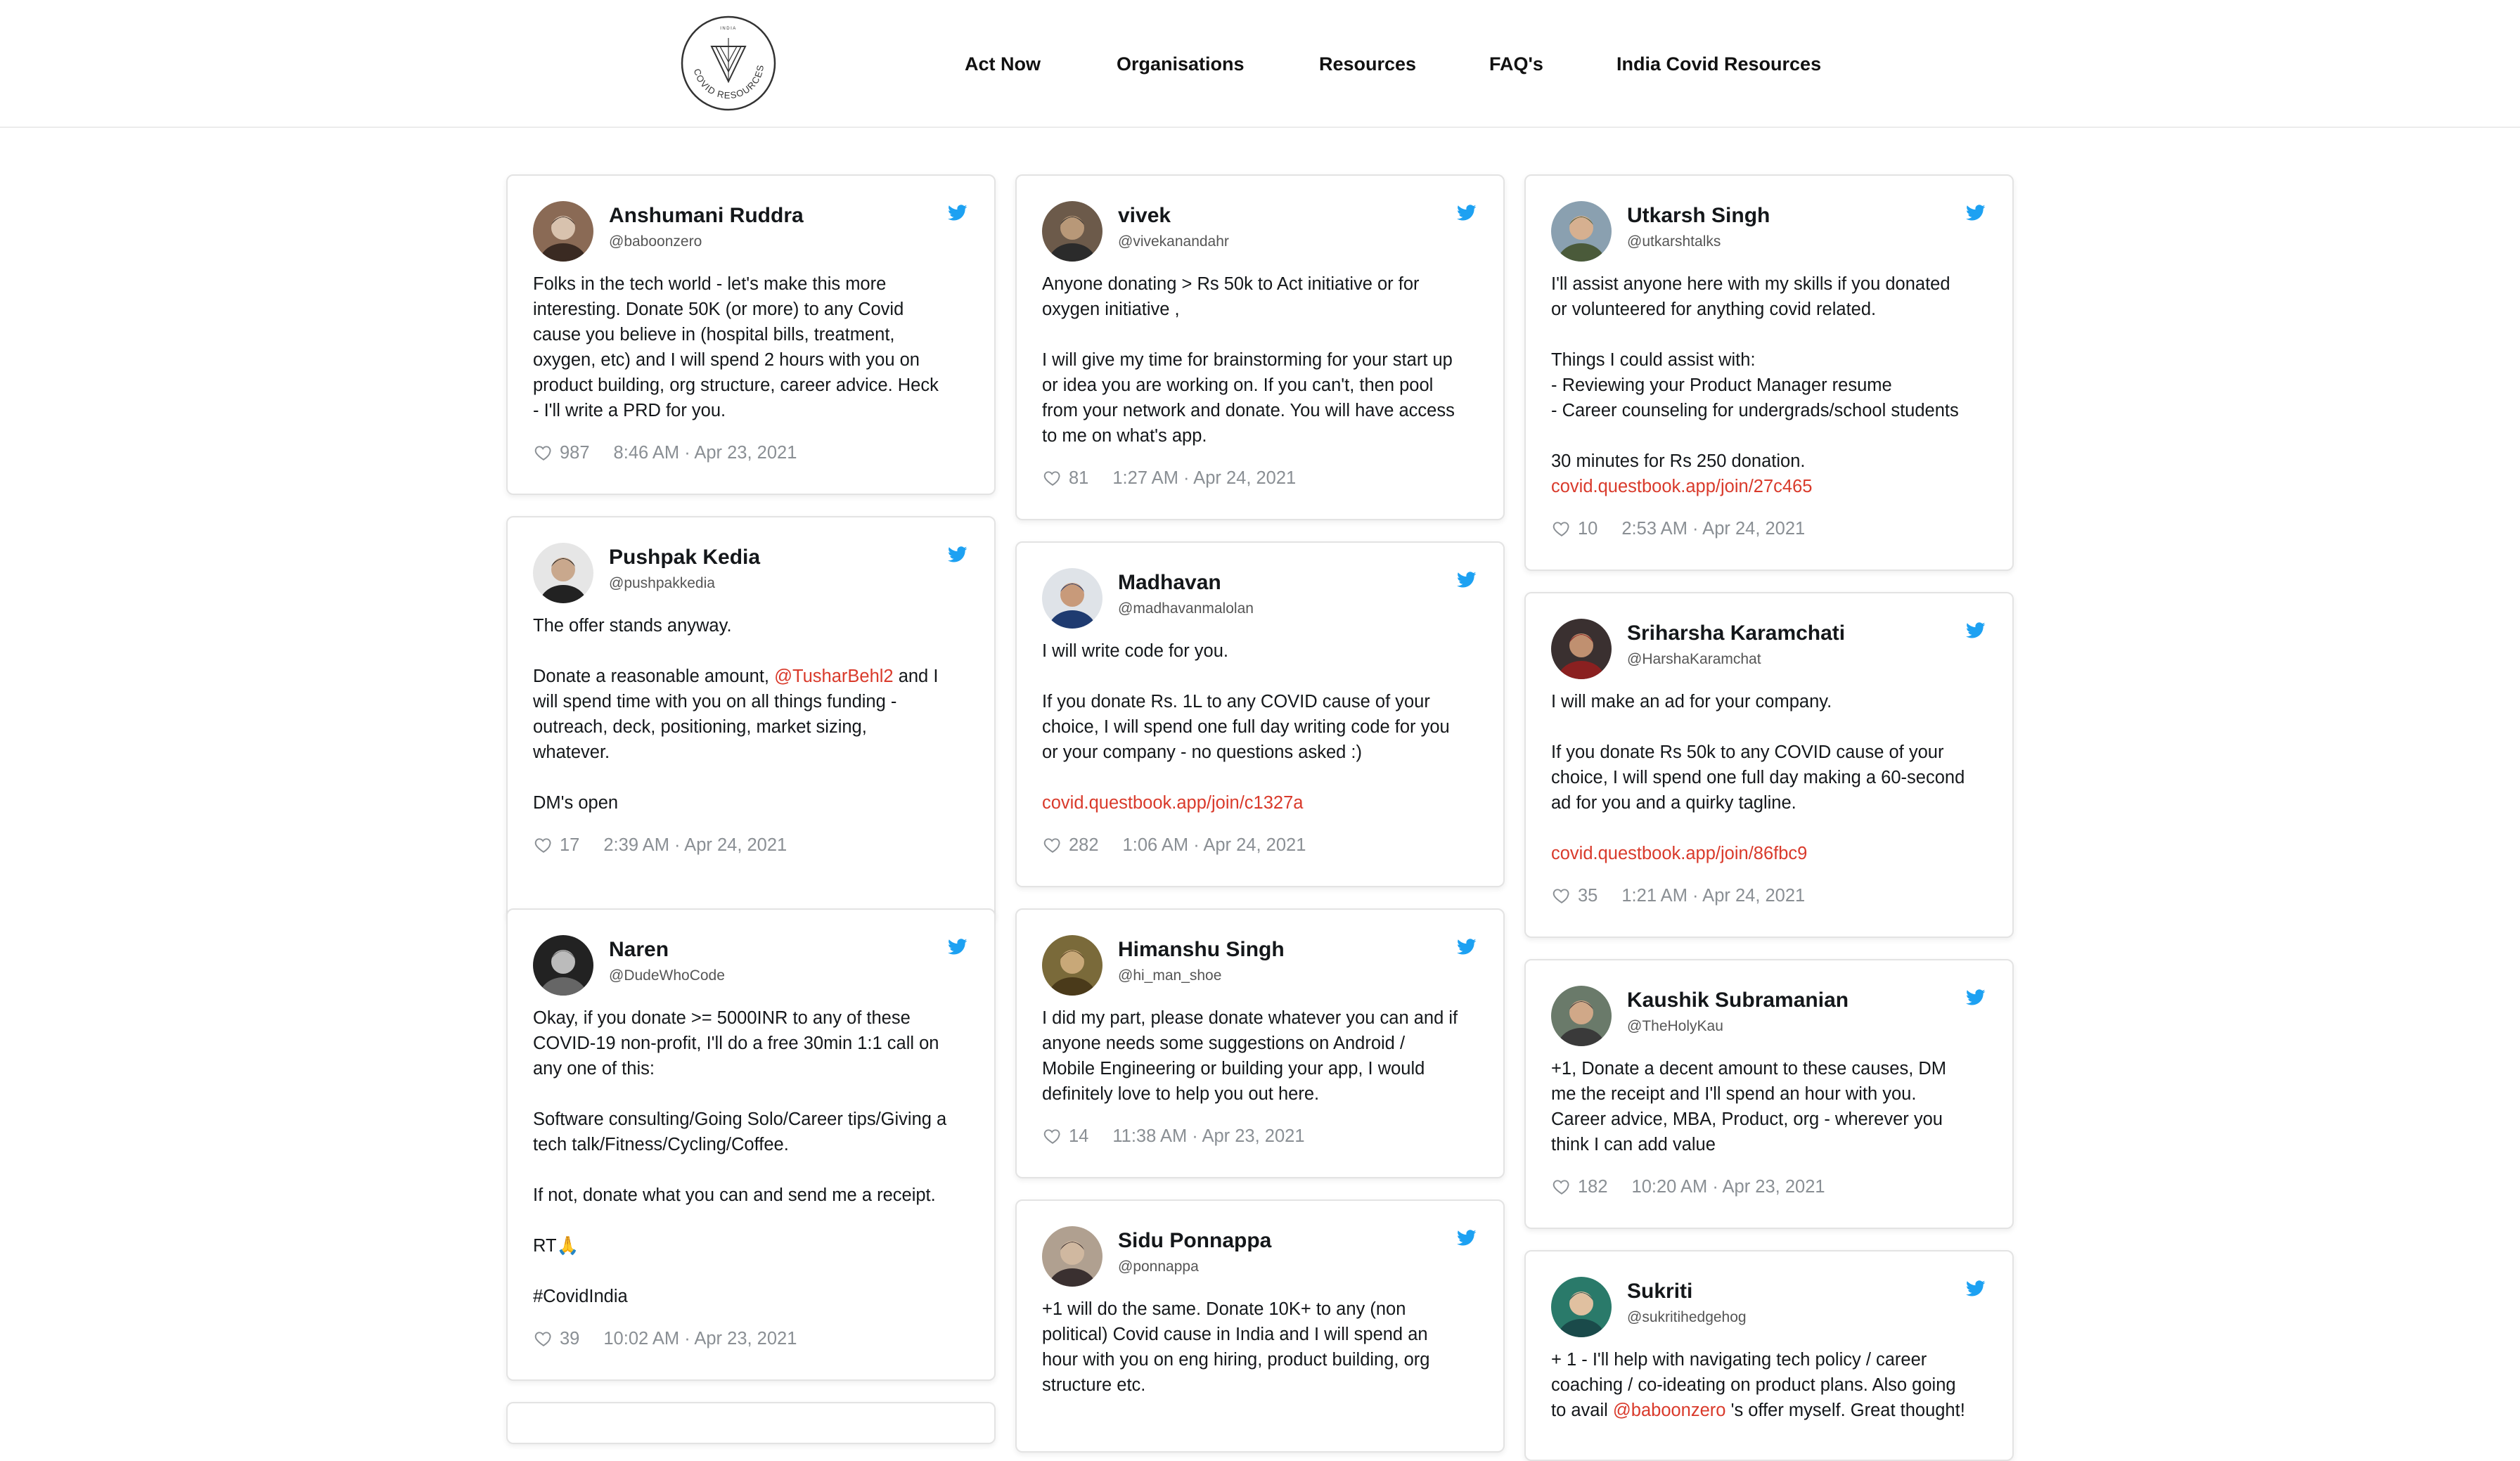  Describe the element at coordinates (700, 1339) in the screenshot. I see `tweet-timestamp: 10:02 AM · Apr 23, 2021` at that location.